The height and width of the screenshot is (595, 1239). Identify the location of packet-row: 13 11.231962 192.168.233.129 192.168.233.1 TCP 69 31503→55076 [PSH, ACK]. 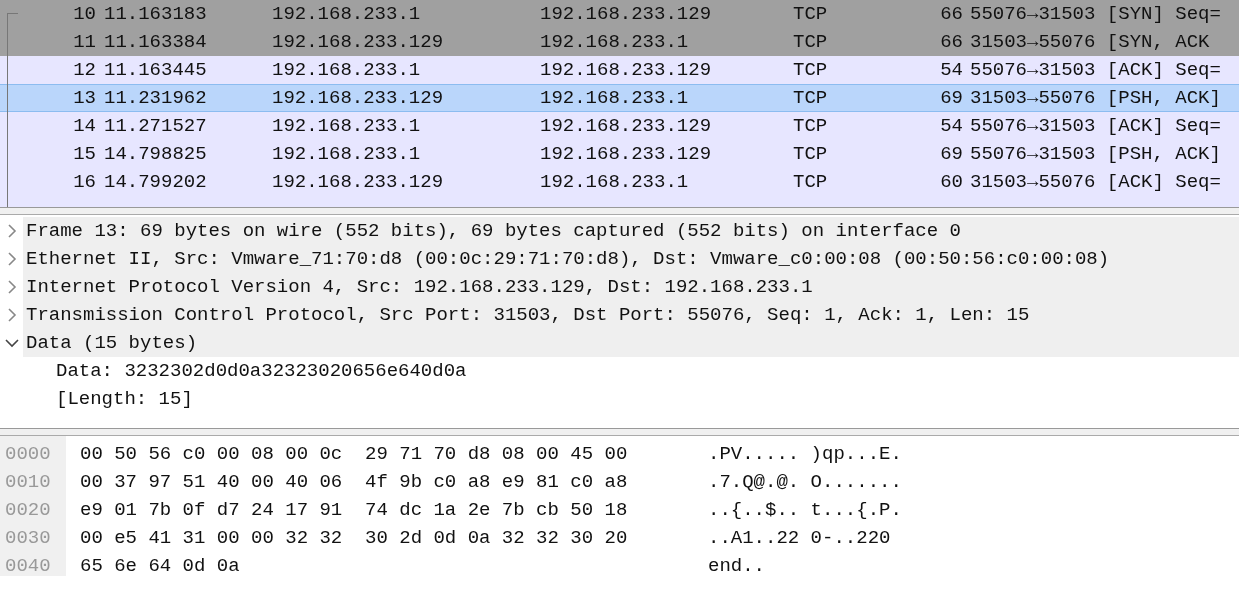
(619, 98).